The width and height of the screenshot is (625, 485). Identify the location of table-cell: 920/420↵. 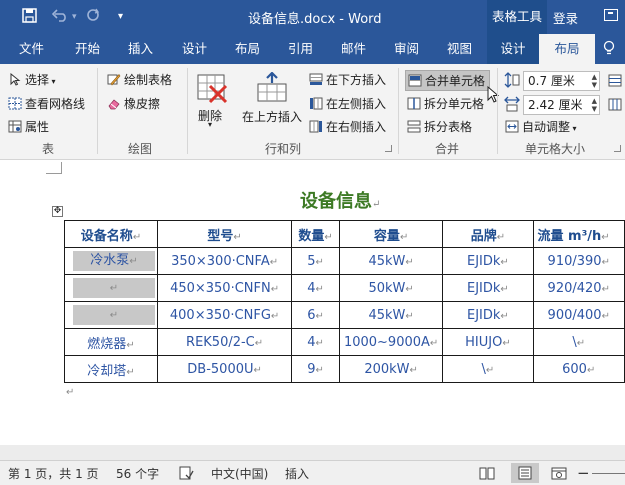
(578, 288).